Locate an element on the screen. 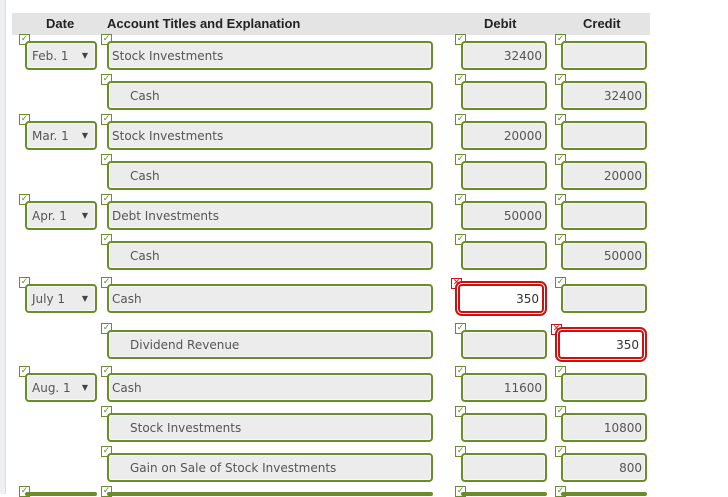 This screenshot has height=497, width=728. credit-input: 20000 is located at coordinates (604, 175).